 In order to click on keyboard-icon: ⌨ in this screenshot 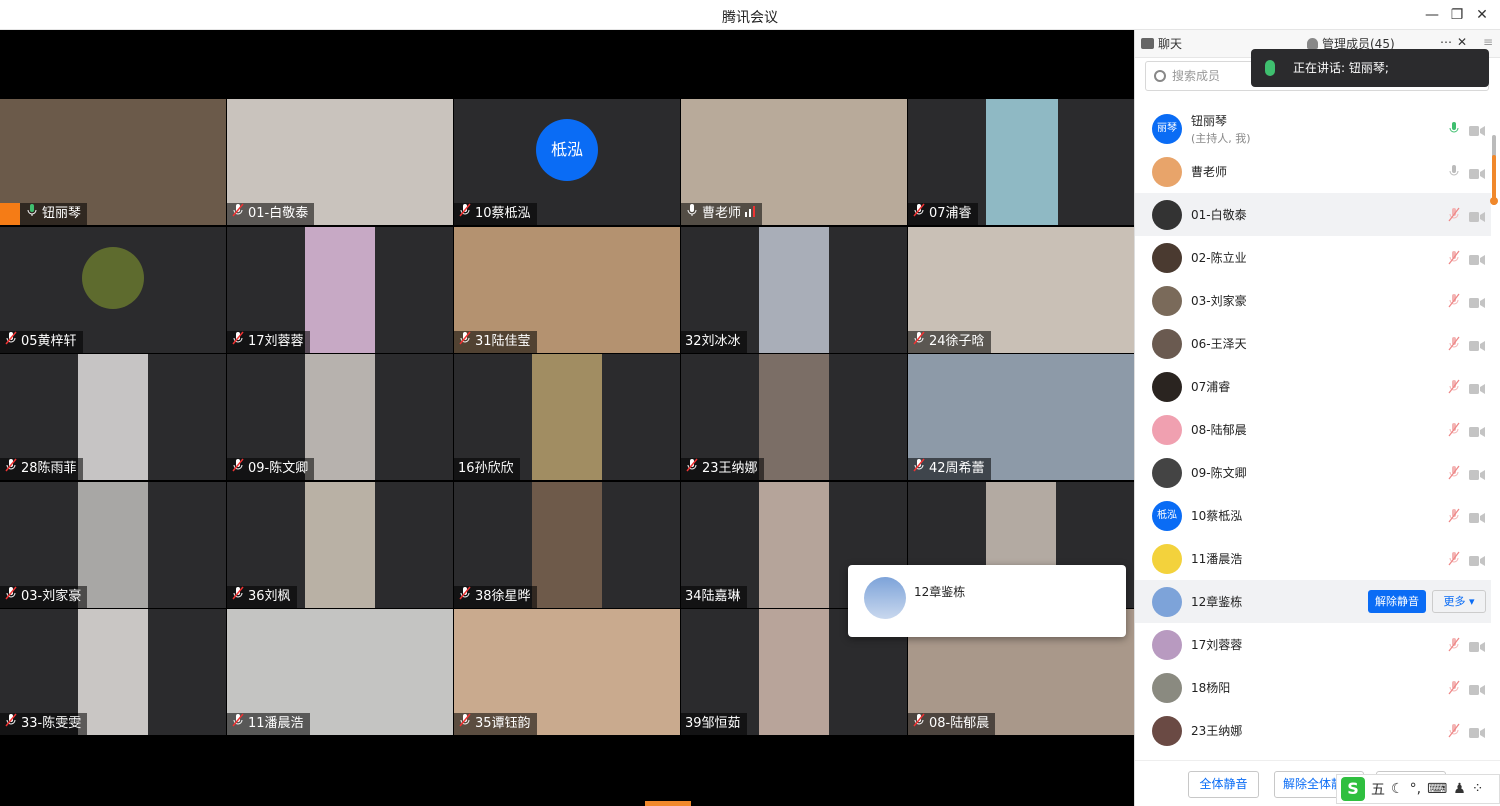, I will do `click(1437, 789)`.